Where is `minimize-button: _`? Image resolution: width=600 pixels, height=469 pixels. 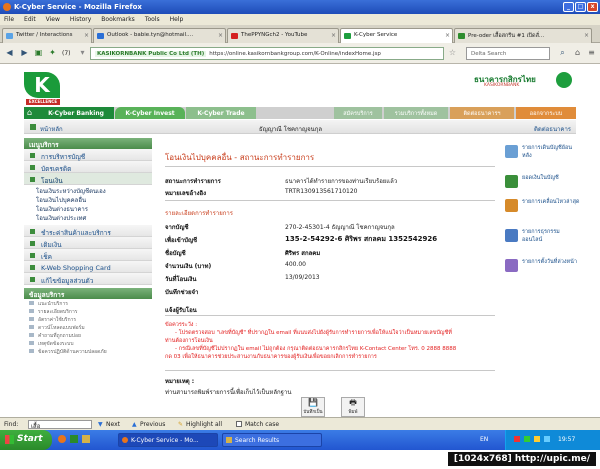
minimize-button: _ is located at coordinates (568, 7).